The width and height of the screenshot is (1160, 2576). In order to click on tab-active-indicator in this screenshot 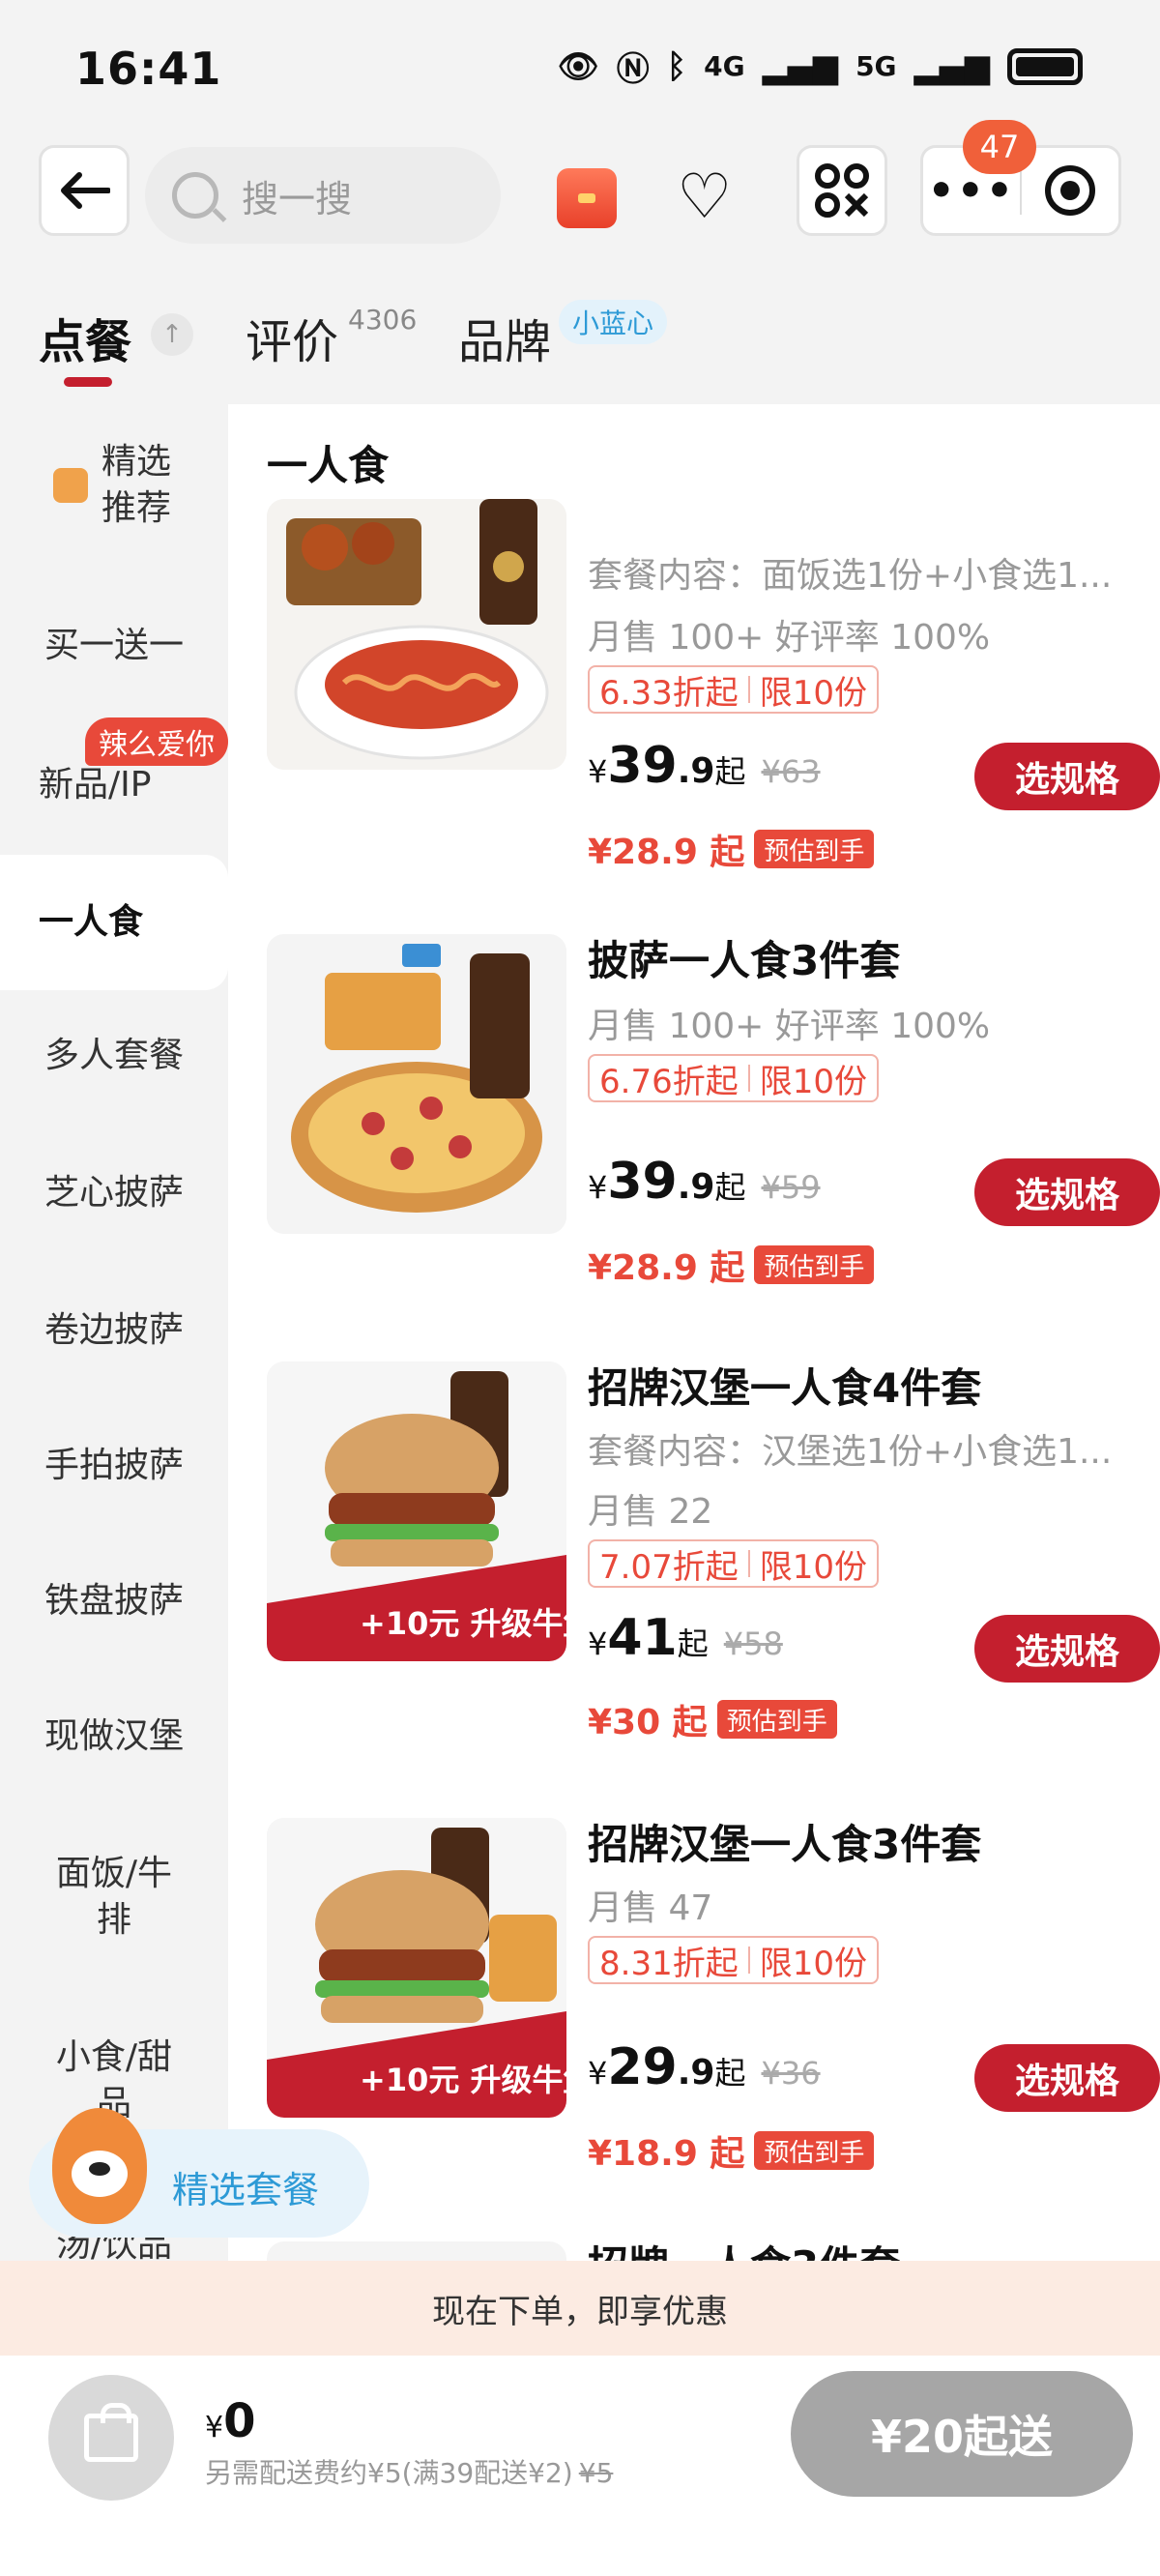, I will do `click(88, 382)`.